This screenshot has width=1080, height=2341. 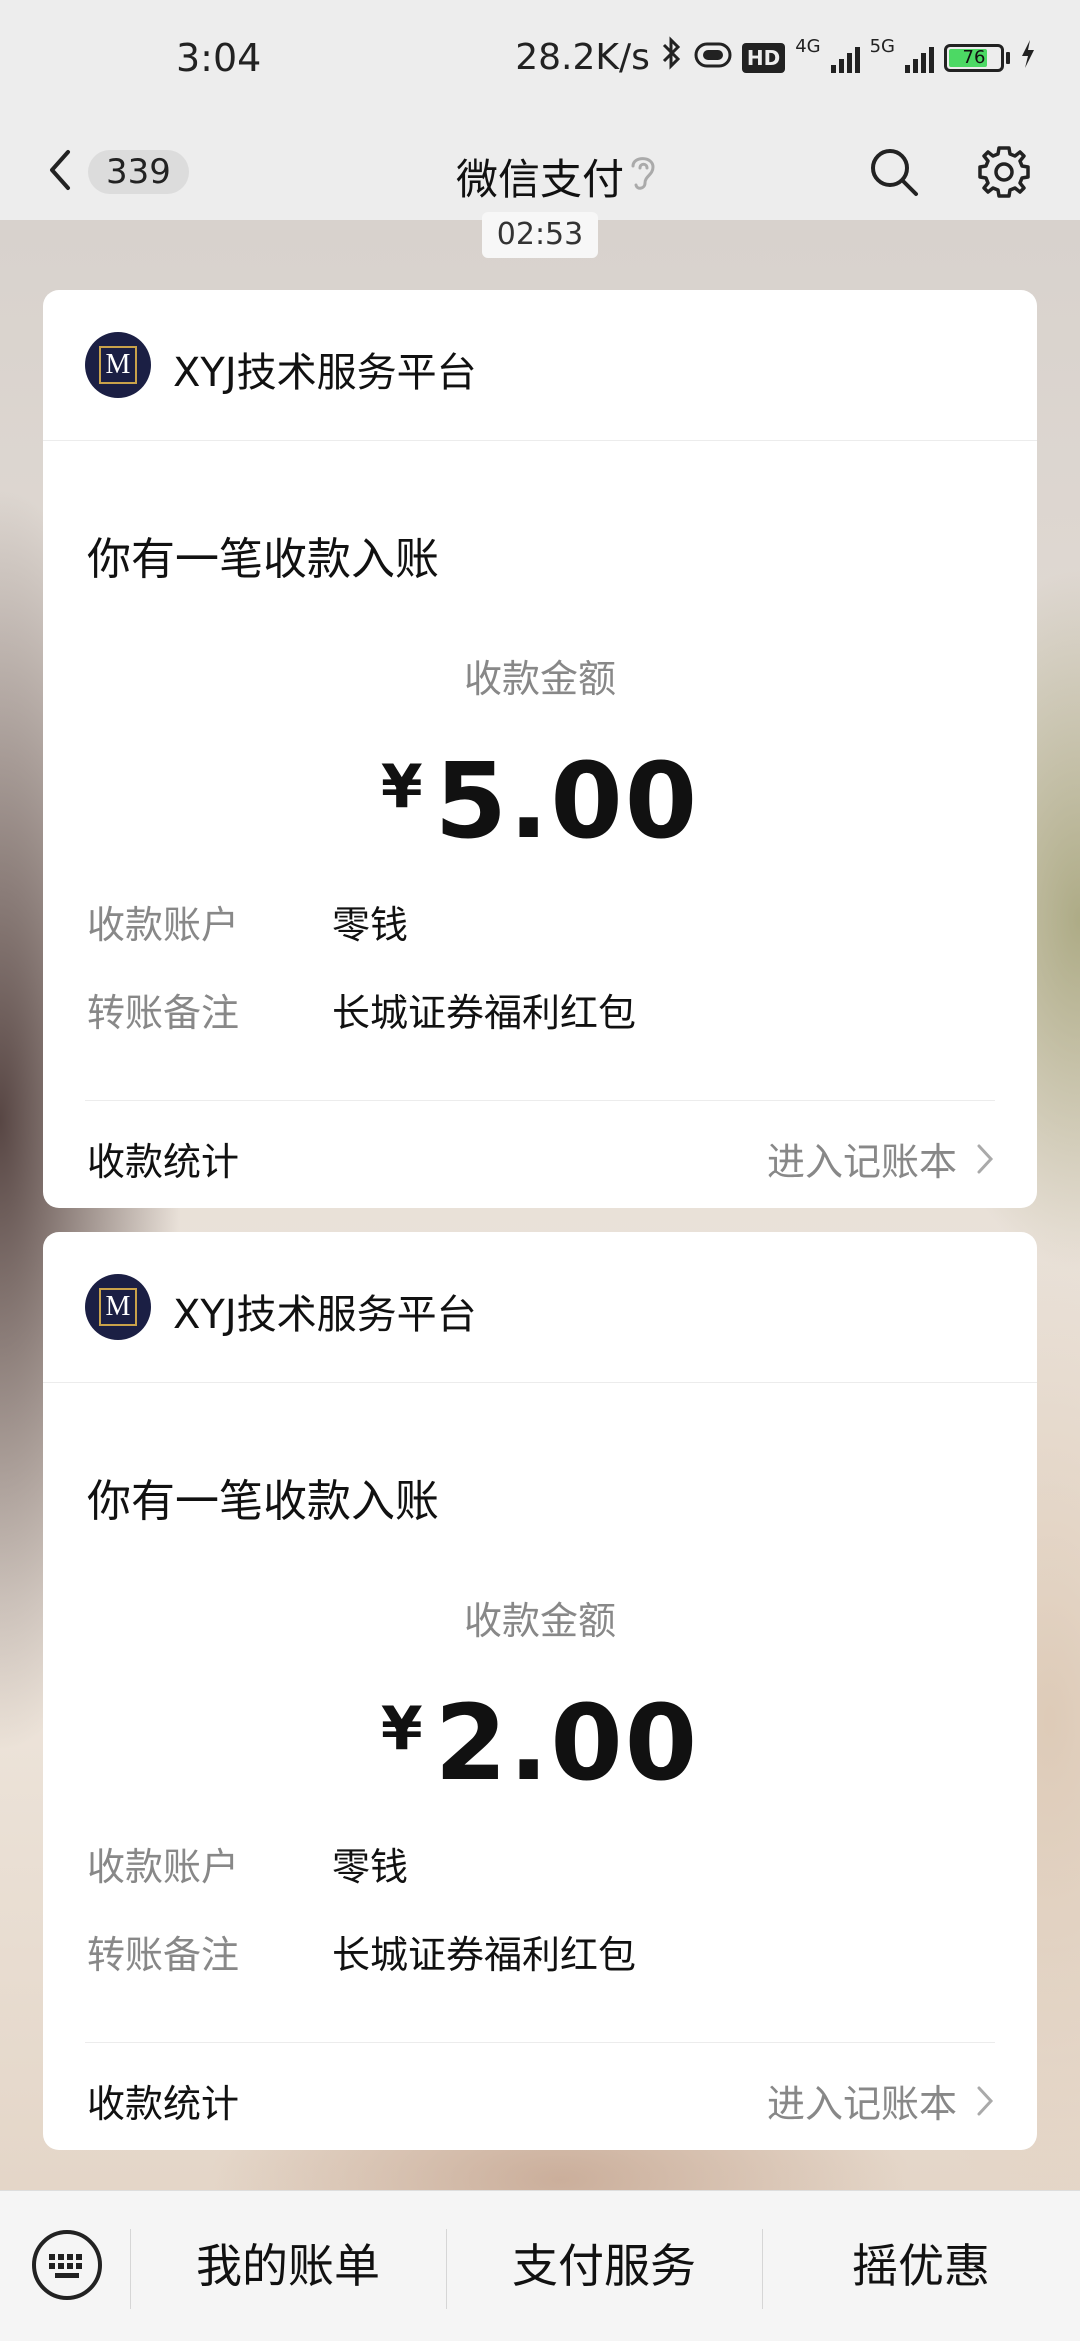 What do you see at coordinates (672, 57) in the screenshot?
I see `bluetooth-icon` at bounding box center [672, 57].